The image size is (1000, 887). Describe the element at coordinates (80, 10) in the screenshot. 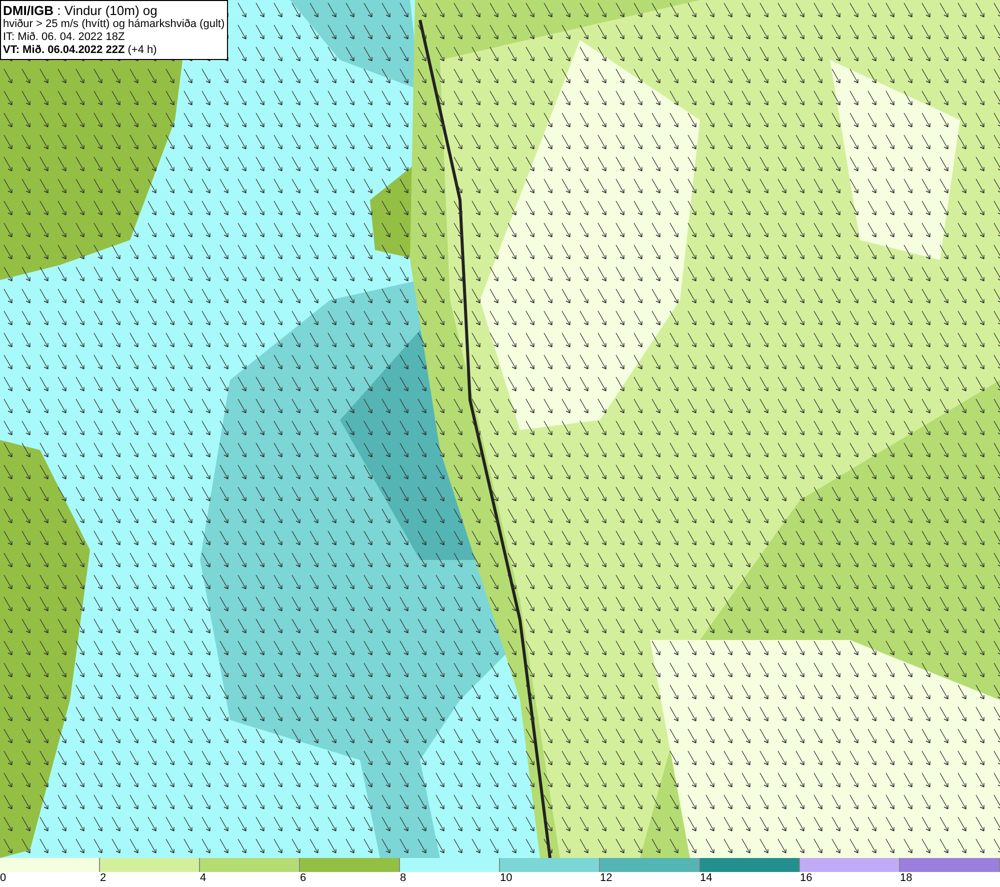

I see `info-text: DMI/IGB : Vindur (10m) og` at that location.